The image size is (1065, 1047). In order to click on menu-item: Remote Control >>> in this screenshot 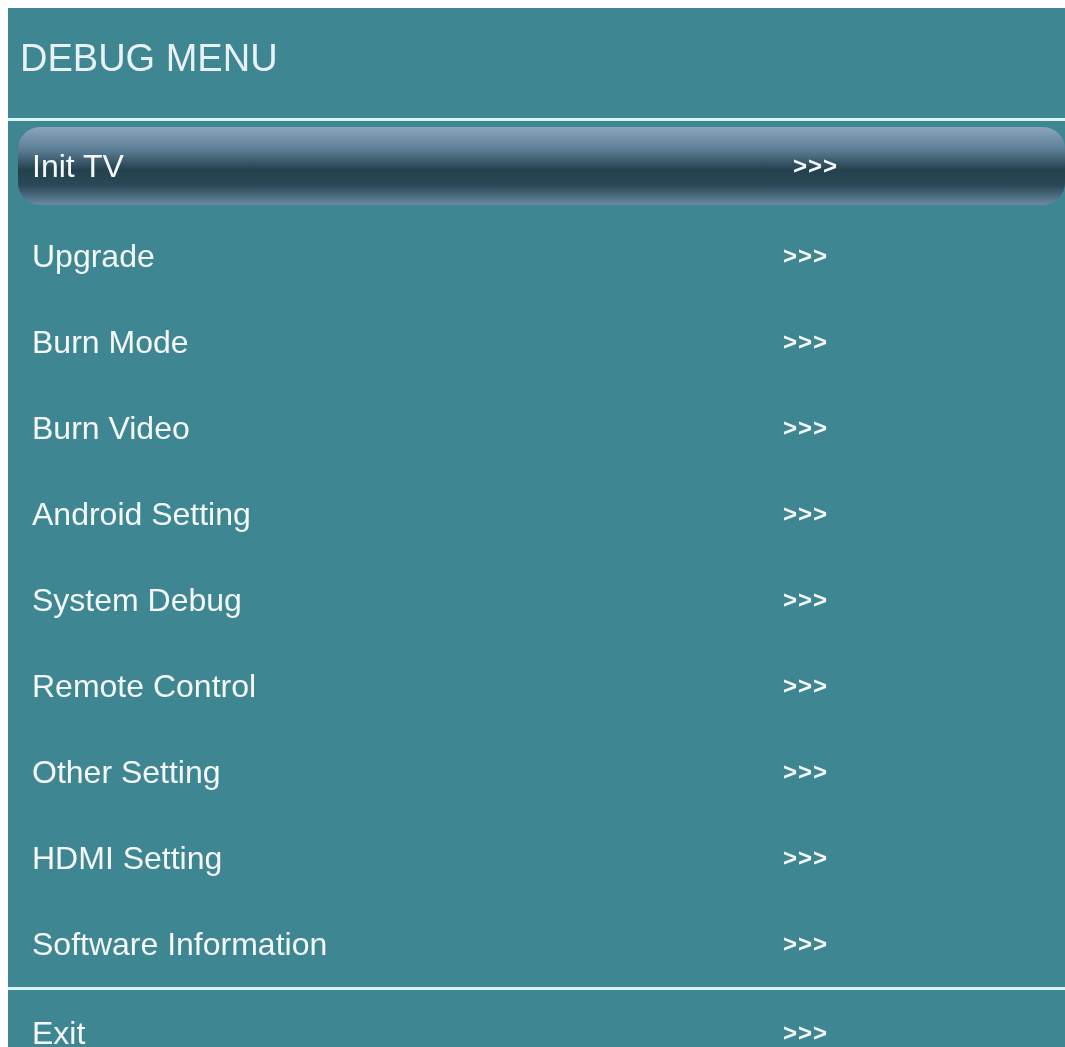, I will do `click(536, 686)`.